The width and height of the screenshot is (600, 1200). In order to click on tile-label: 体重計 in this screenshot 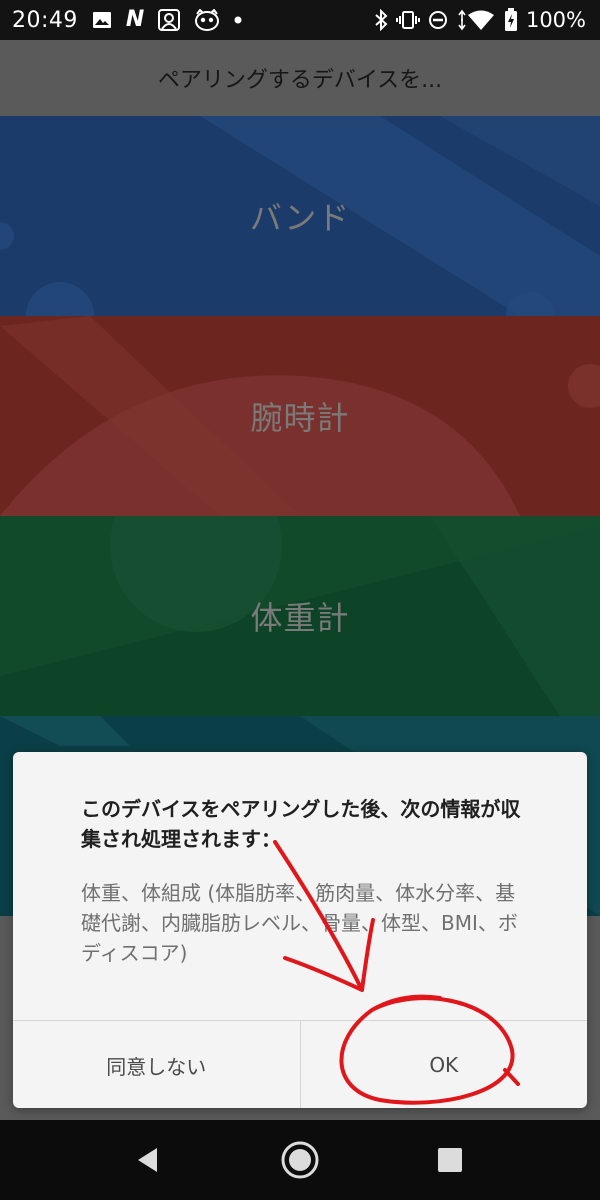, I will do `click(300, 618)`.